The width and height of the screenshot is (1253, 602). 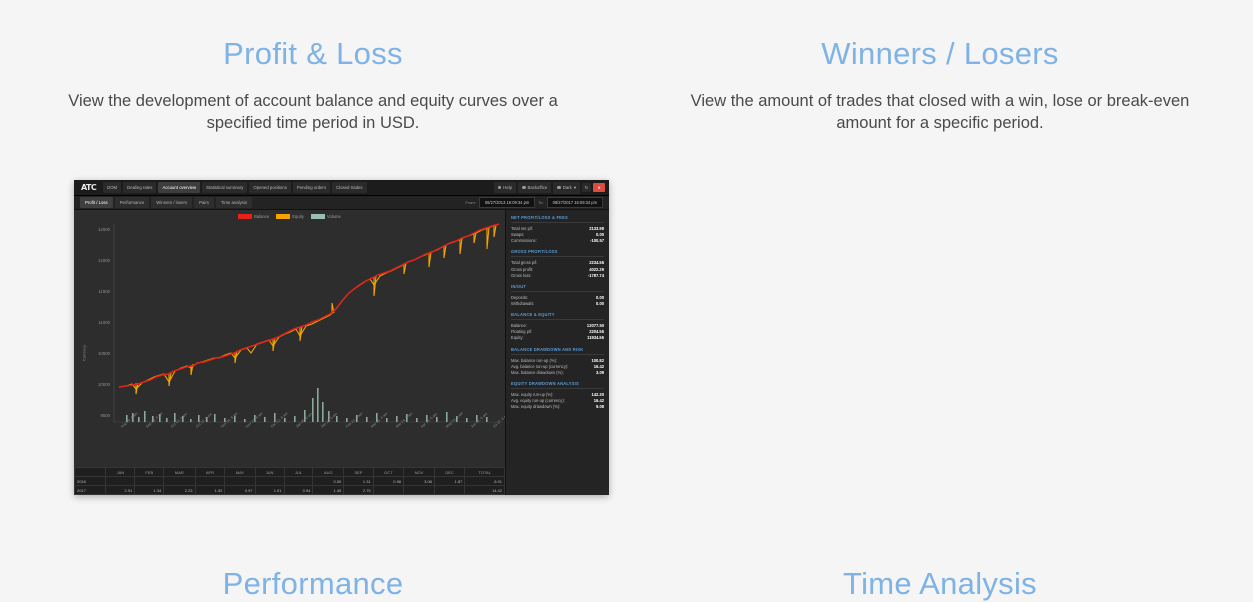 I want to click on chart-legend: Balance Equity Volume, so click(x=289, y=217).